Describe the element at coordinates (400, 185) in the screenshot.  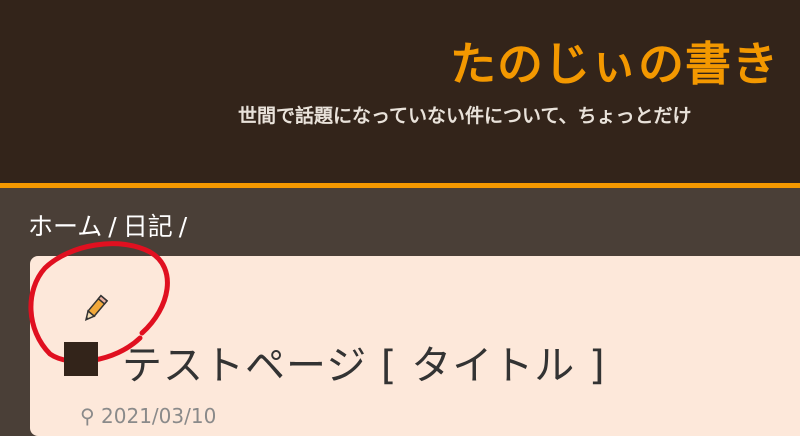
I see `header-divider` at that location.